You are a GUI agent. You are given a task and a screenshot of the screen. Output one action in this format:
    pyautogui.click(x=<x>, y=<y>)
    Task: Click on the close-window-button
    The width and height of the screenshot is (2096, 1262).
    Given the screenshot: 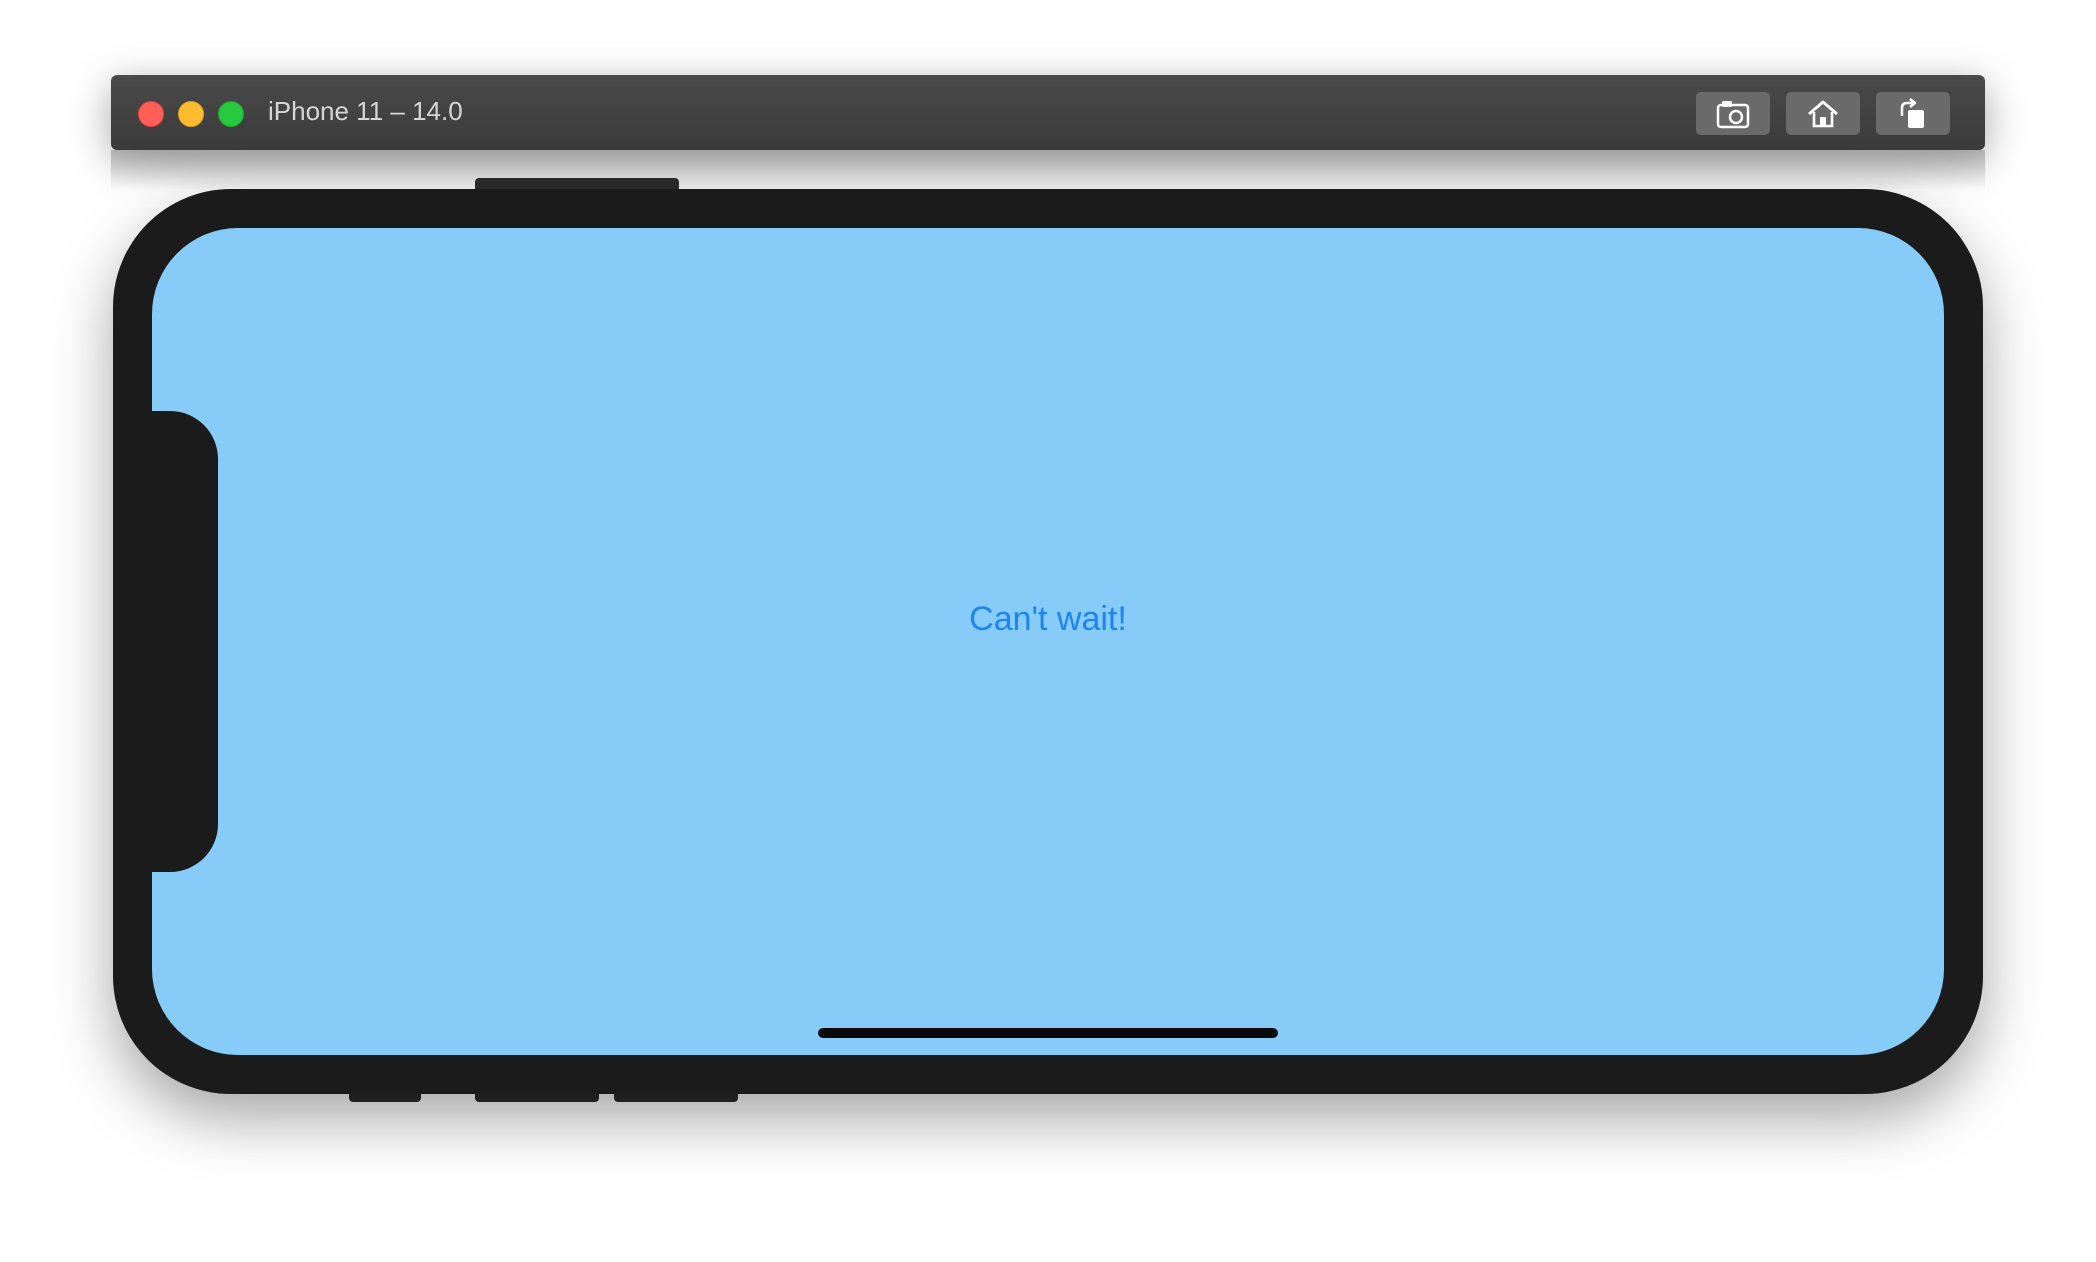 What is the action you would take?
    pyautogui.click(x=151, y=114)
    